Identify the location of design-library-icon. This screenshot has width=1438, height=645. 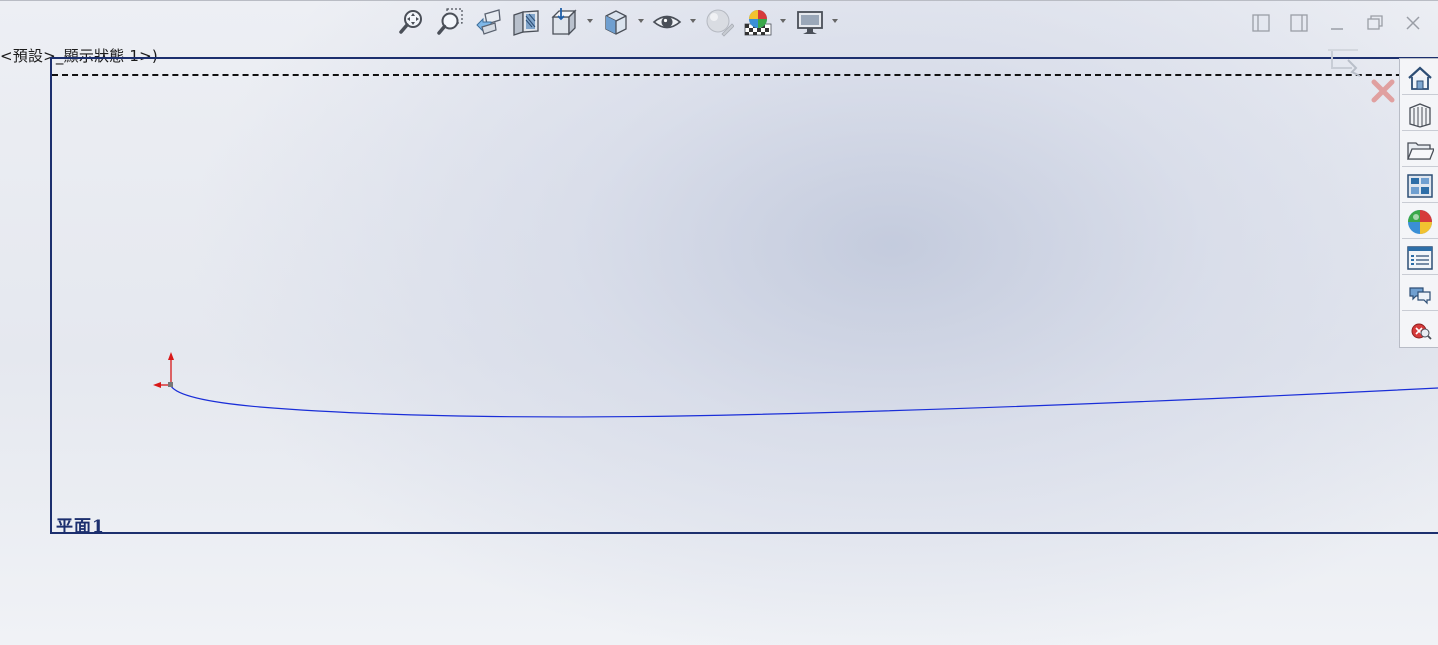
(1420, 114).